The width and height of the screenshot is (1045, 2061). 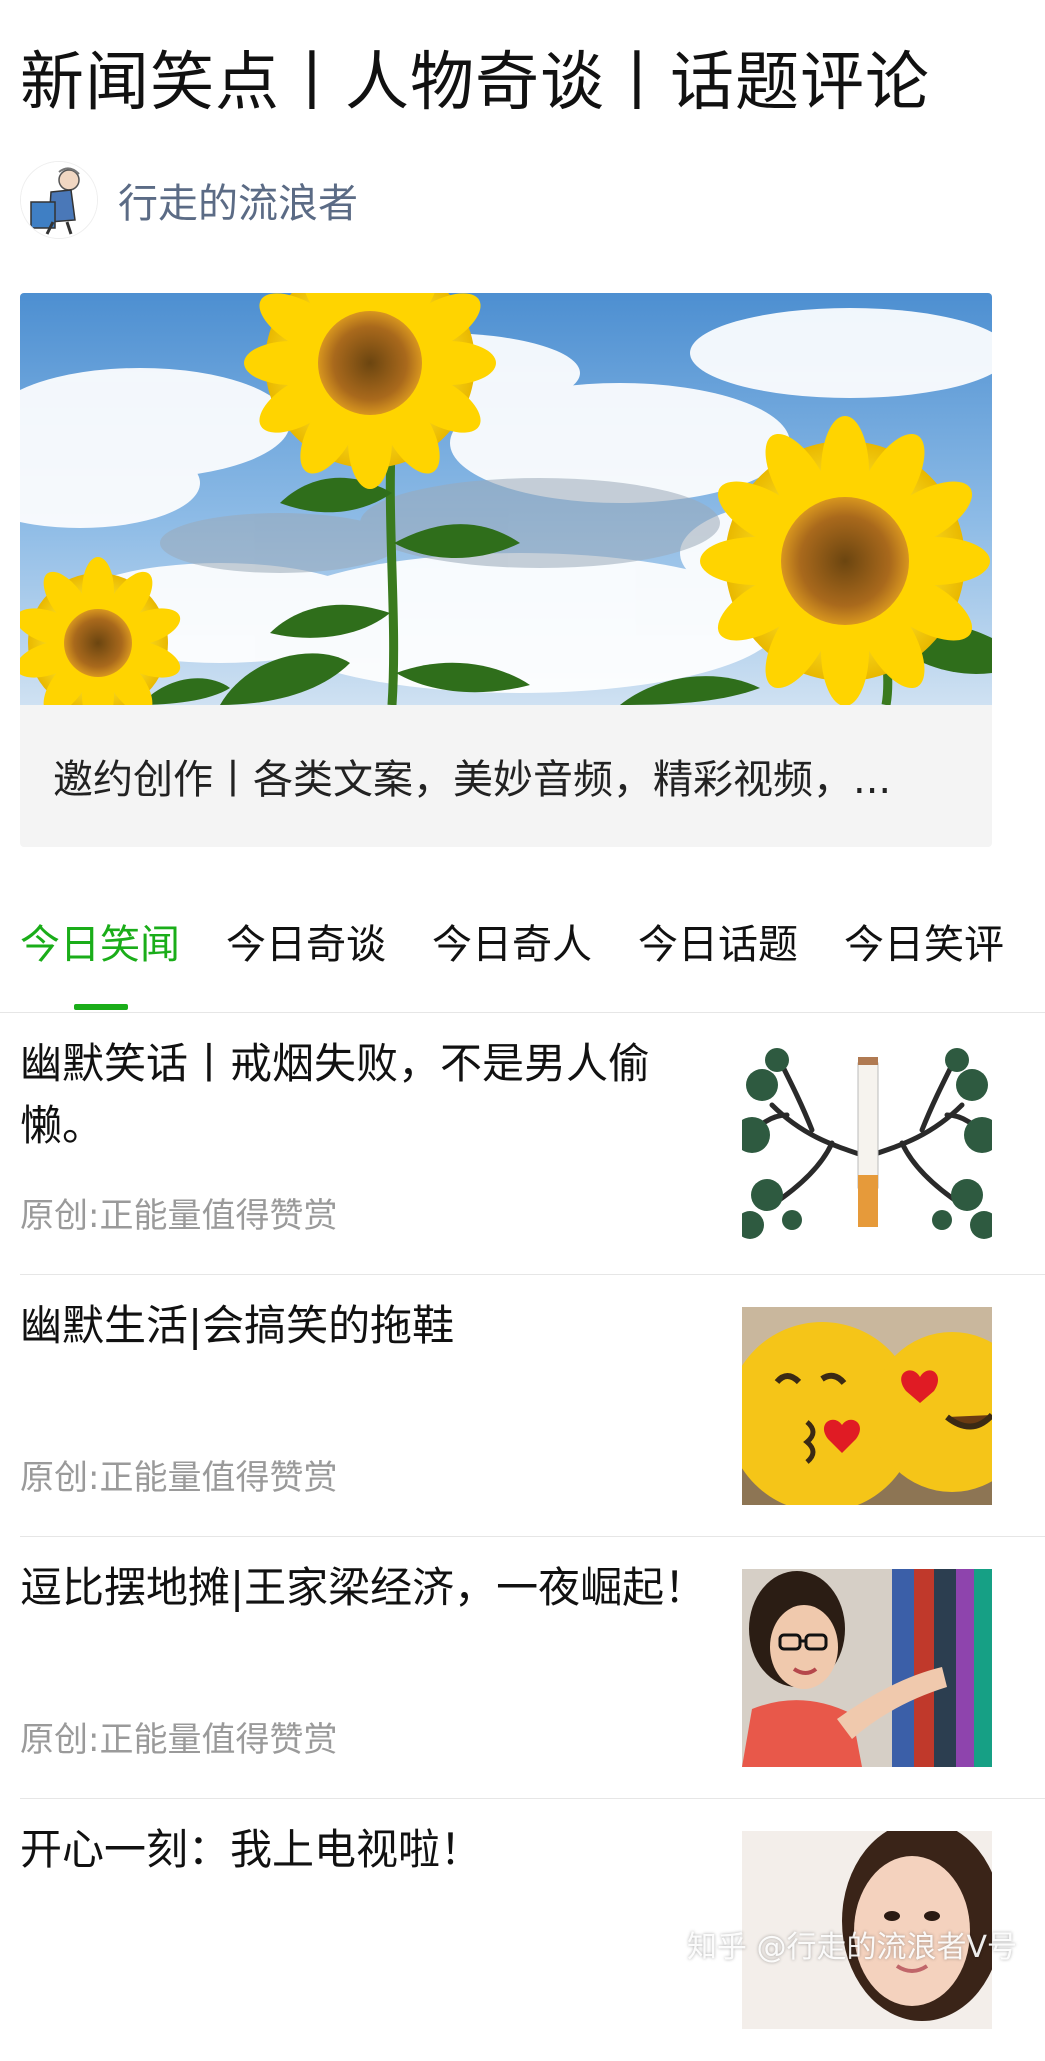 I want to click on article-item: 幽默笑话丨戒烟失败，不是男人偷懒。 原创:正能量值得赞赏, so click(x=532, y=1144).